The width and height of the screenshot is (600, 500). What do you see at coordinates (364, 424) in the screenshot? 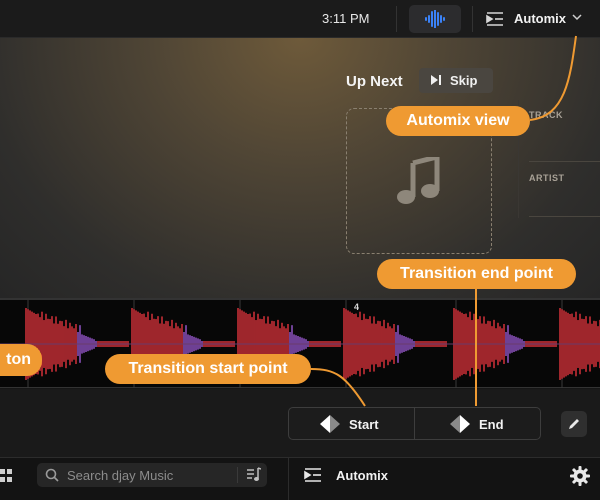
I see `transition-start-button: Start` at bounding box center [364, 424].